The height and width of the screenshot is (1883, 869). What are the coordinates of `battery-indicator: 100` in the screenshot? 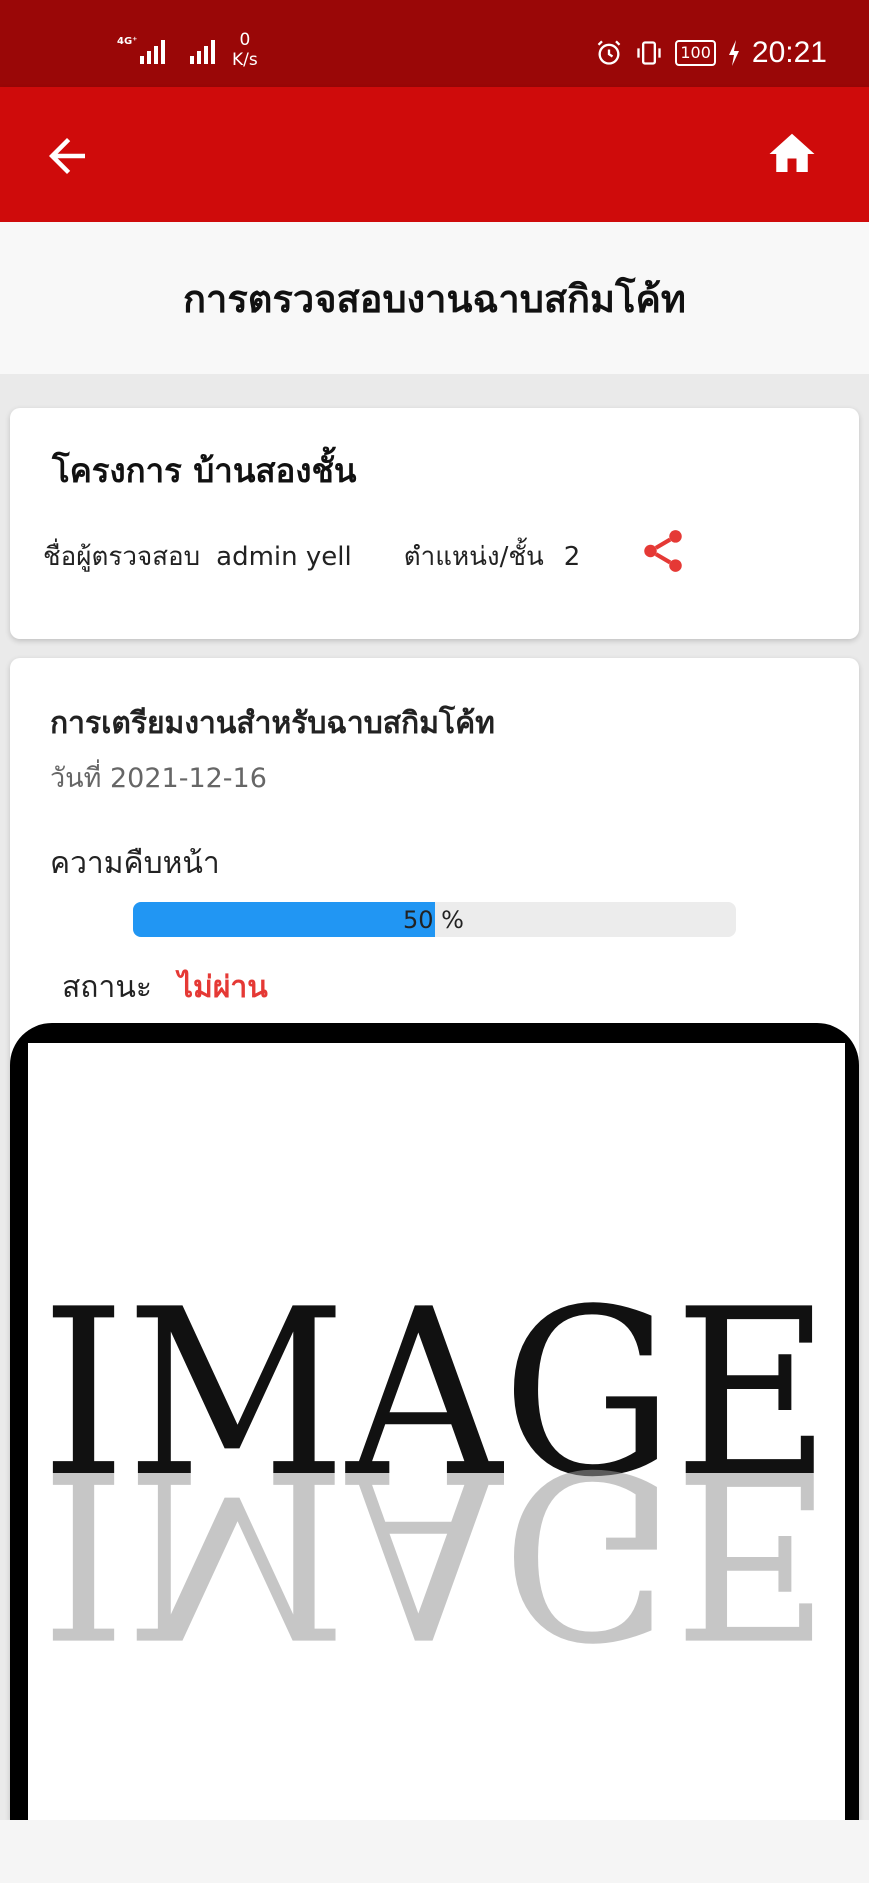 It's located at (695, 53).